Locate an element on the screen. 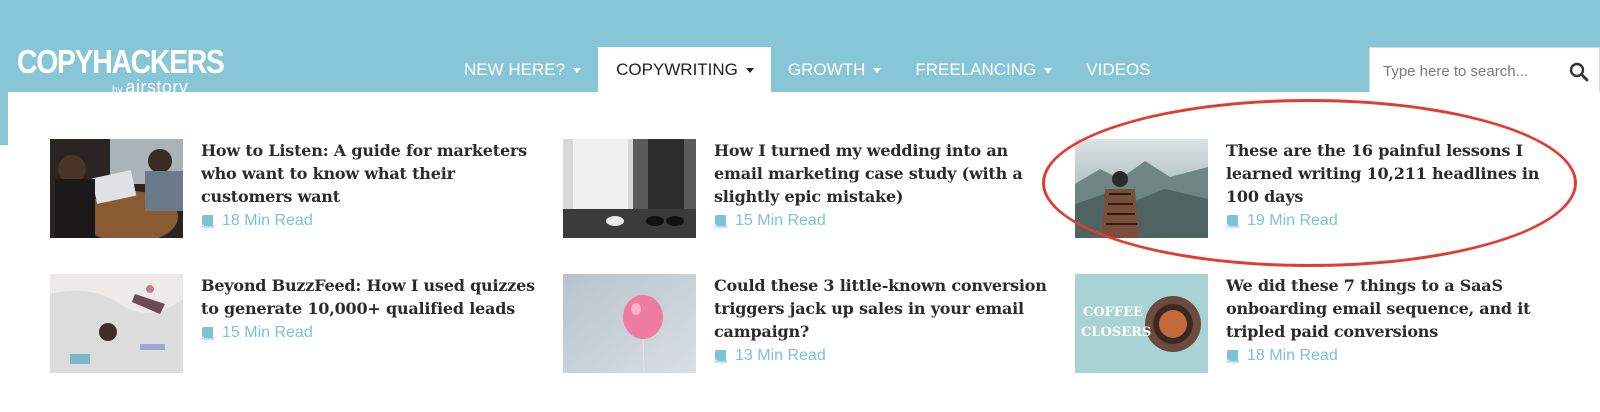  nav-item-growth: GROWTH is located at coordinates (834, 69).